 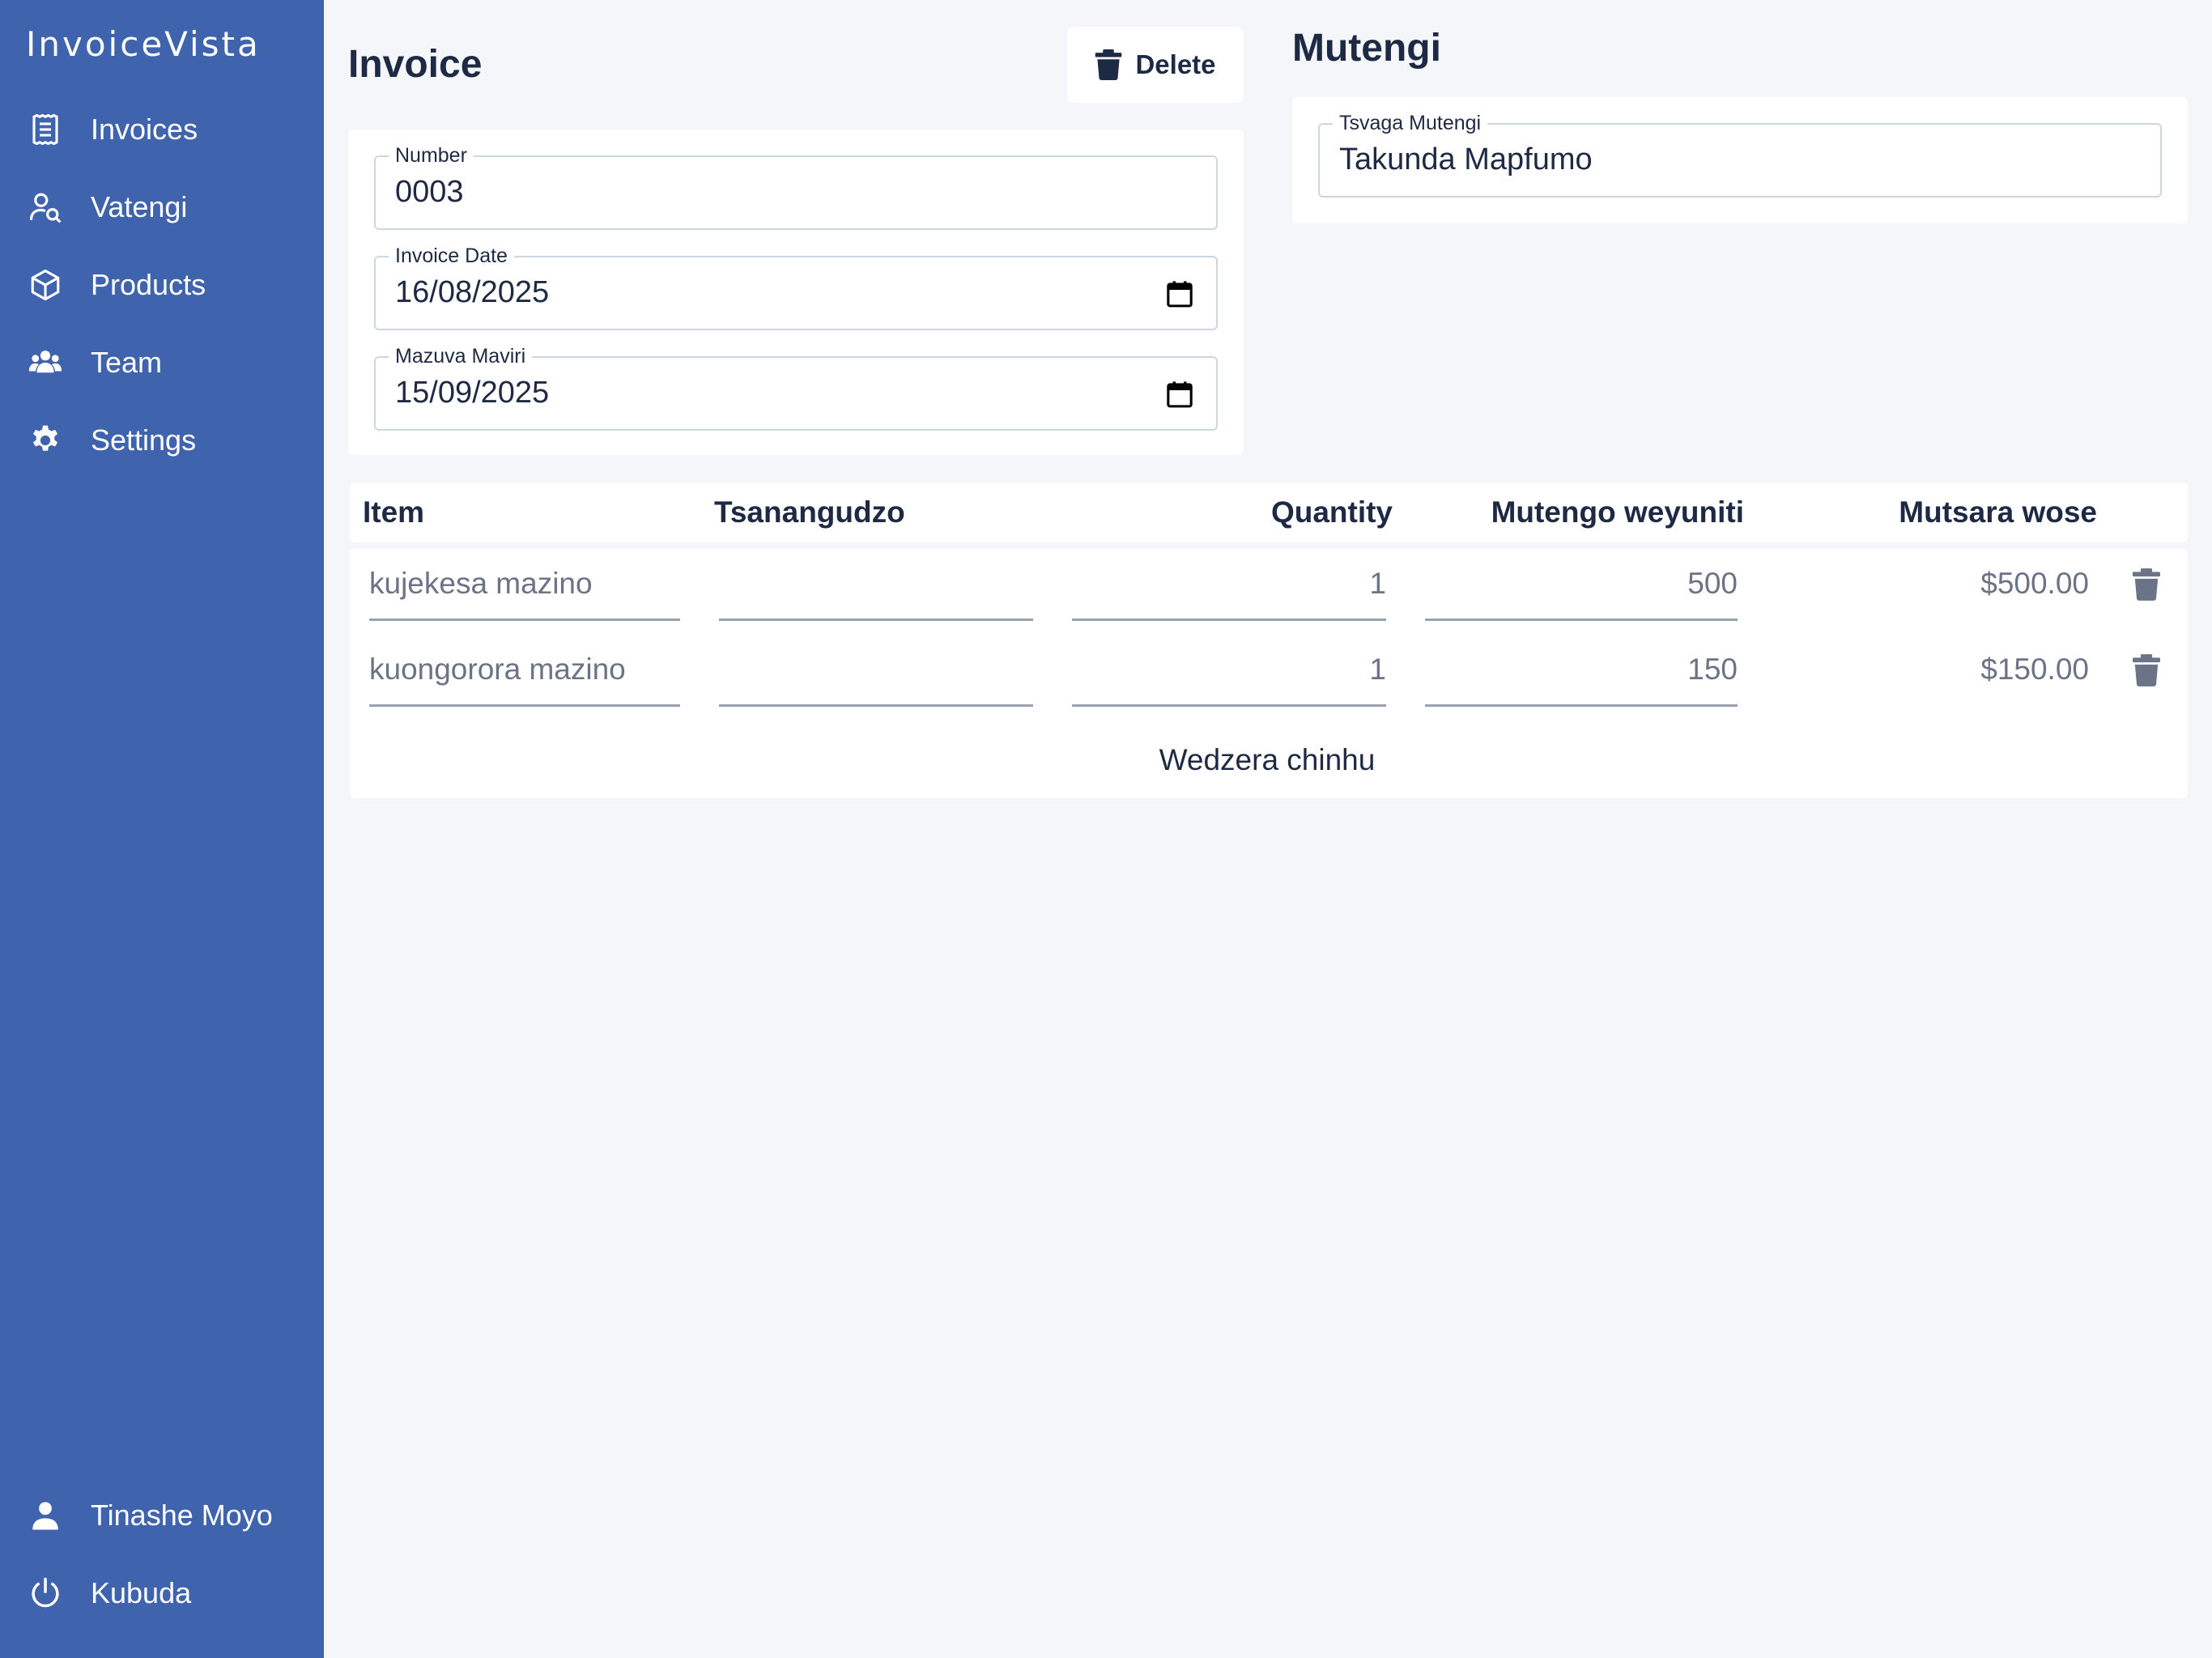 I want to click on sidebar-item-invoices: Invoices, so click(x=162, y=129).